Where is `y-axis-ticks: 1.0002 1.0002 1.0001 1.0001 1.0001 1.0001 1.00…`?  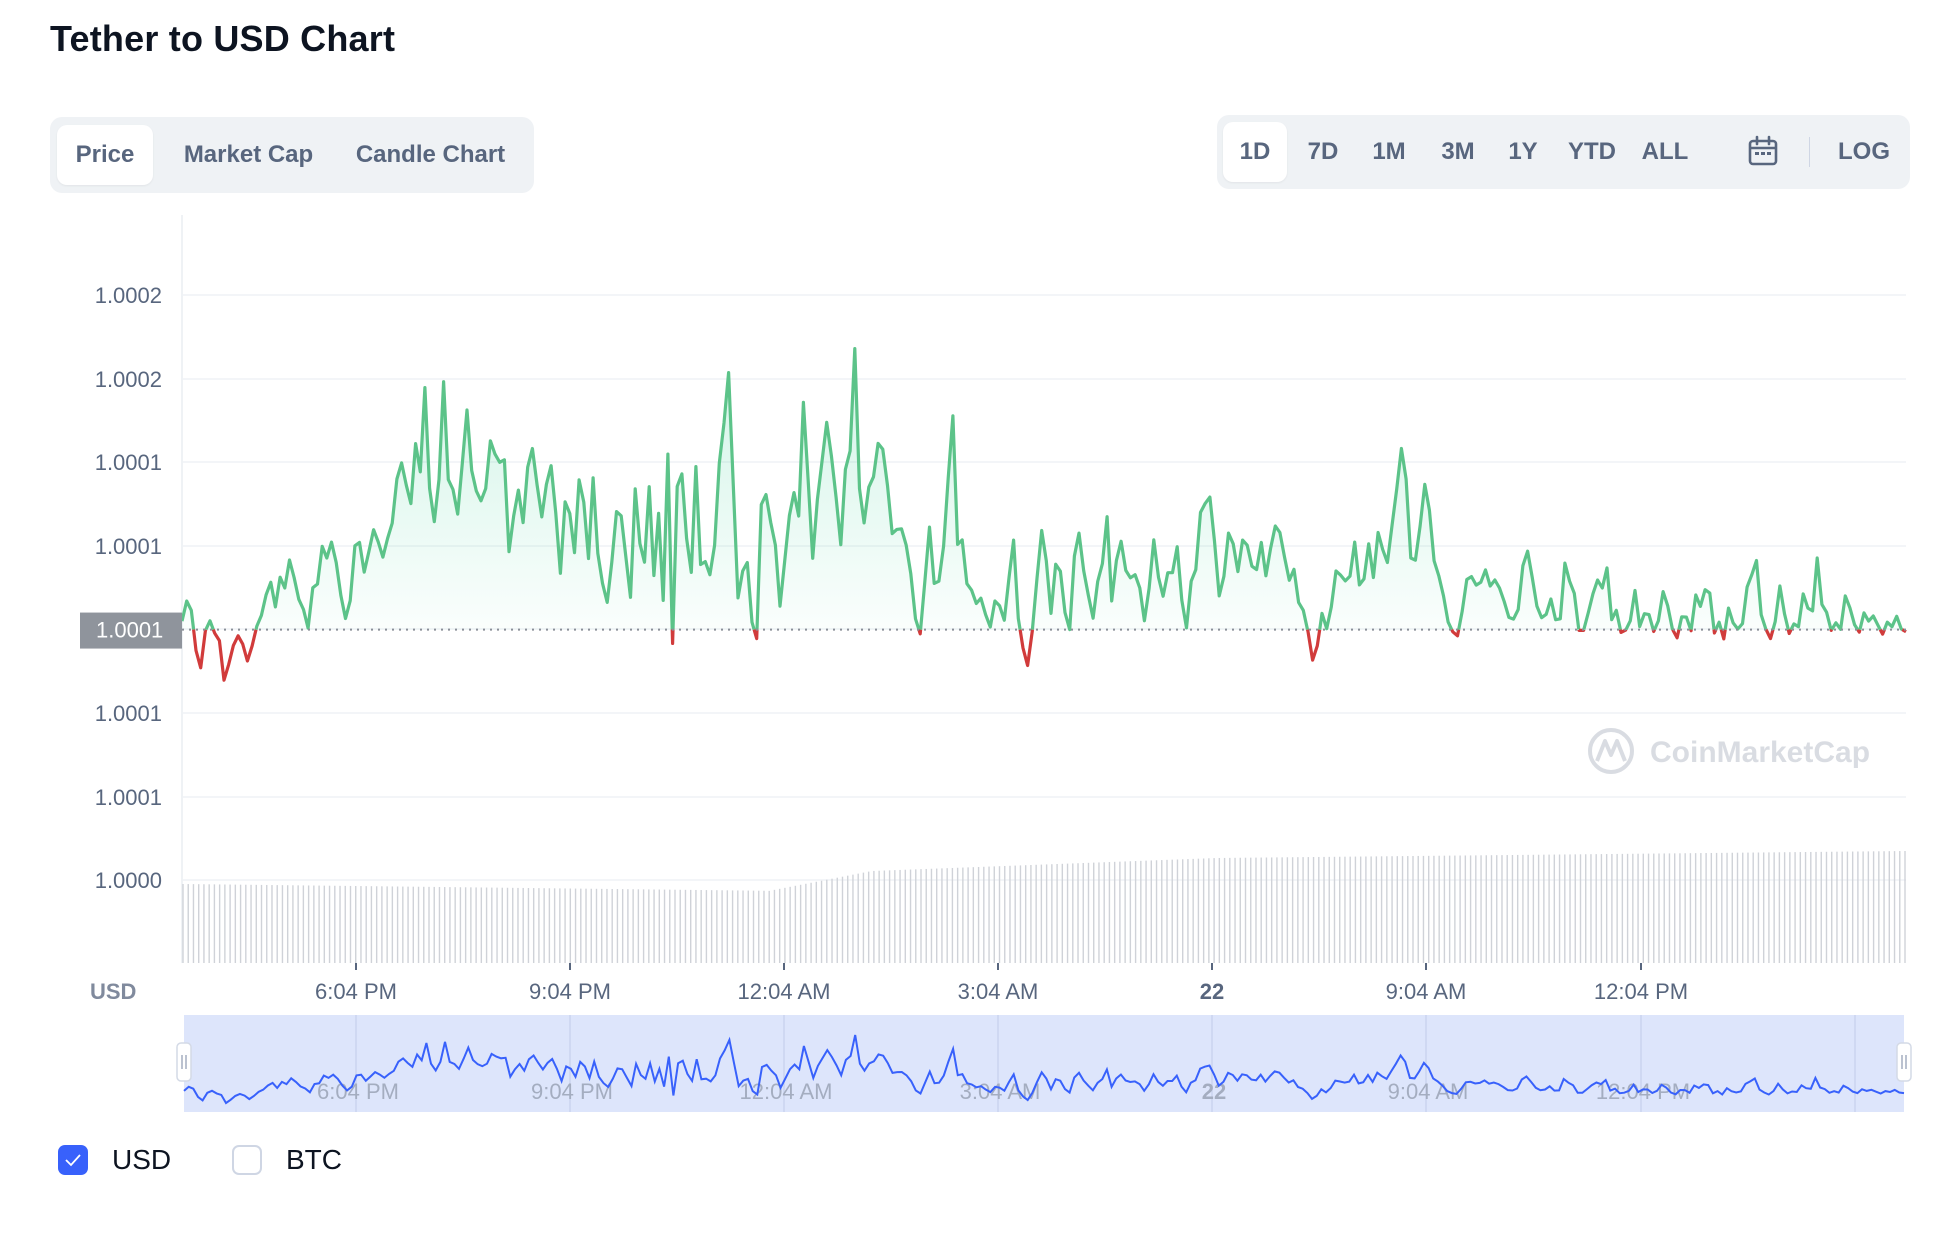
y-axis-ticks: 1.0002 1.0002 1.0001 1.0001 1.0001 1.0001 1.00… is located at coordinates (128, 588).